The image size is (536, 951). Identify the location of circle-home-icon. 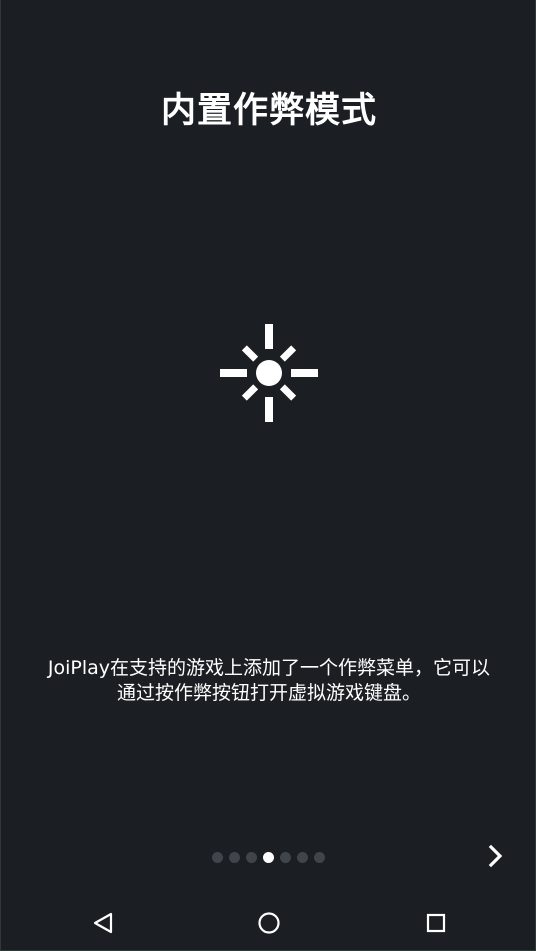
(269, 923).